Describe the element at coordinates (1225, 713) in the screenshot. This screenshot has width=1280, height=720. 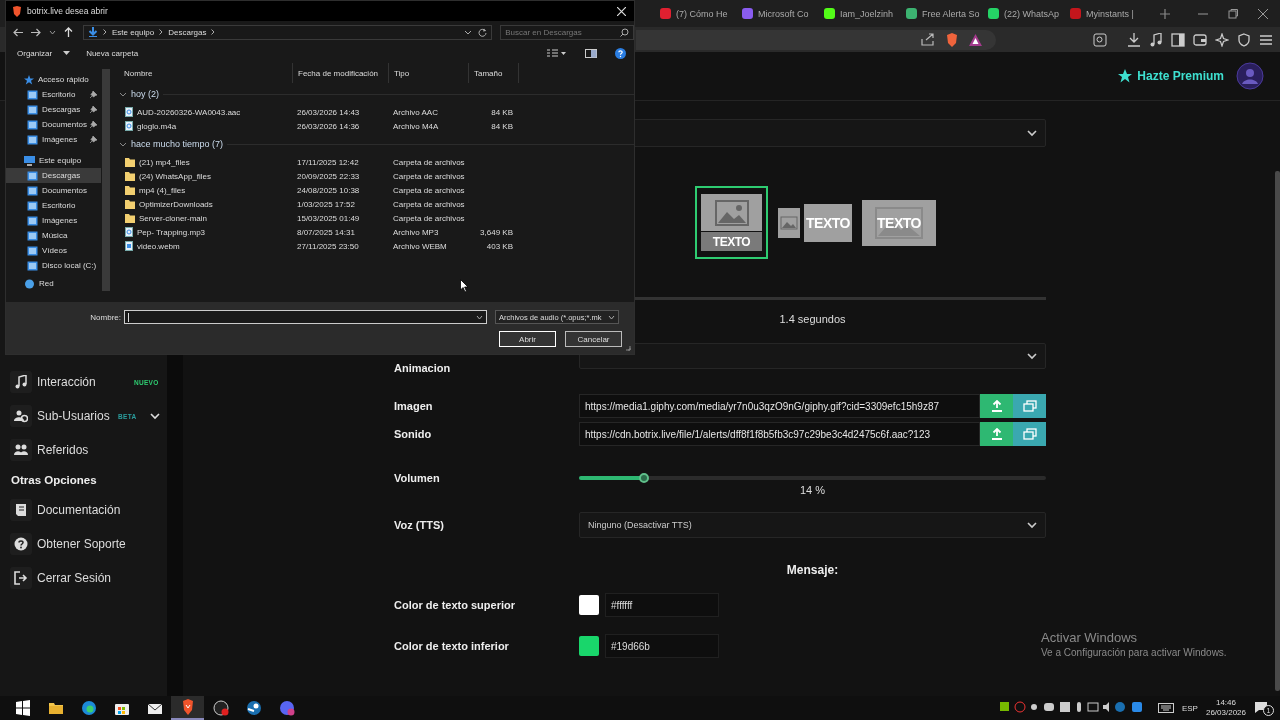
I see `clock-date: 26/03/2026` at that location.